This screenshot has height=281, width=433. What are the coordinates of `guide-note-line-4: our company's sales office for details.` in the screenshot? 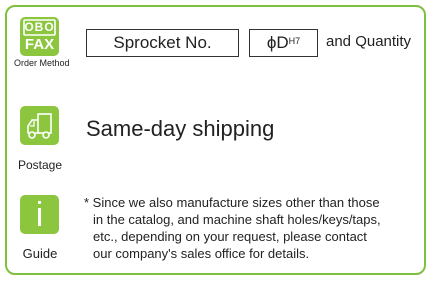 It's located at (201, 253).